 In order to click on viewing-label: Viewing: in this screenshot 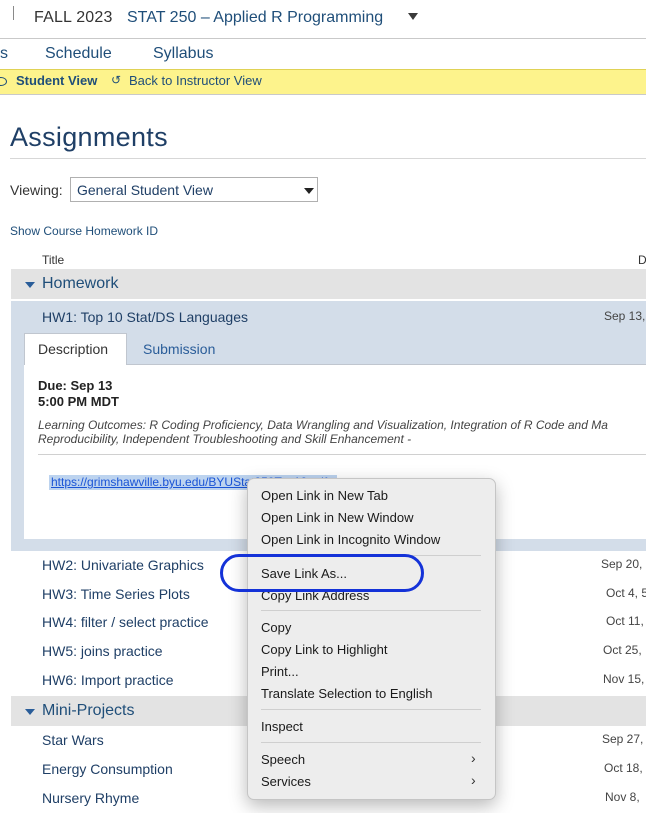, I will do `click(36, 190)`.